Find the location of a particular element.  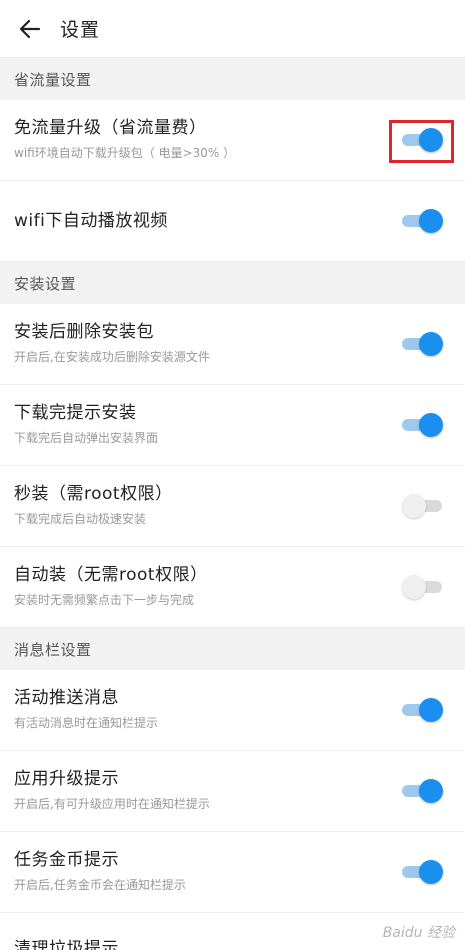

section-header-notification: 消息栏设置 is located at coordinates (232, 649).